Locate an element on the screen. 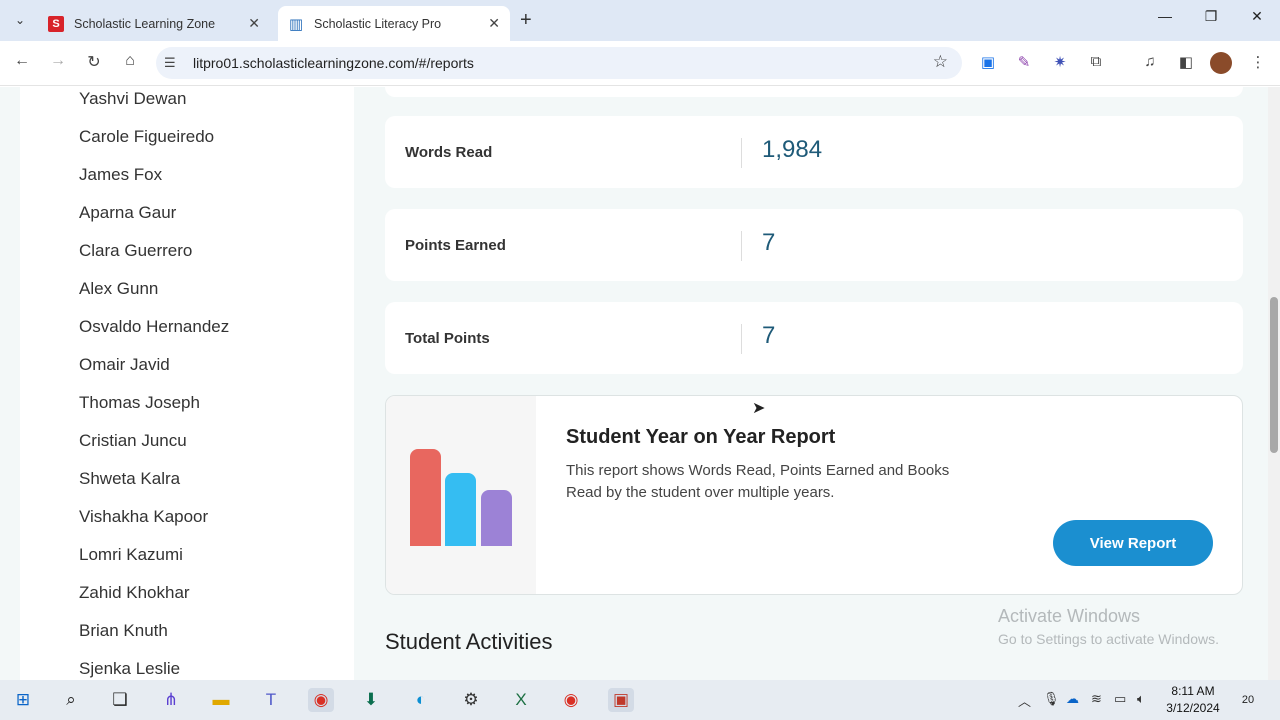 The height and width of the screenshot is (720, 1280). media-control-icon: ♫ is located at coordinates (1150, 61).